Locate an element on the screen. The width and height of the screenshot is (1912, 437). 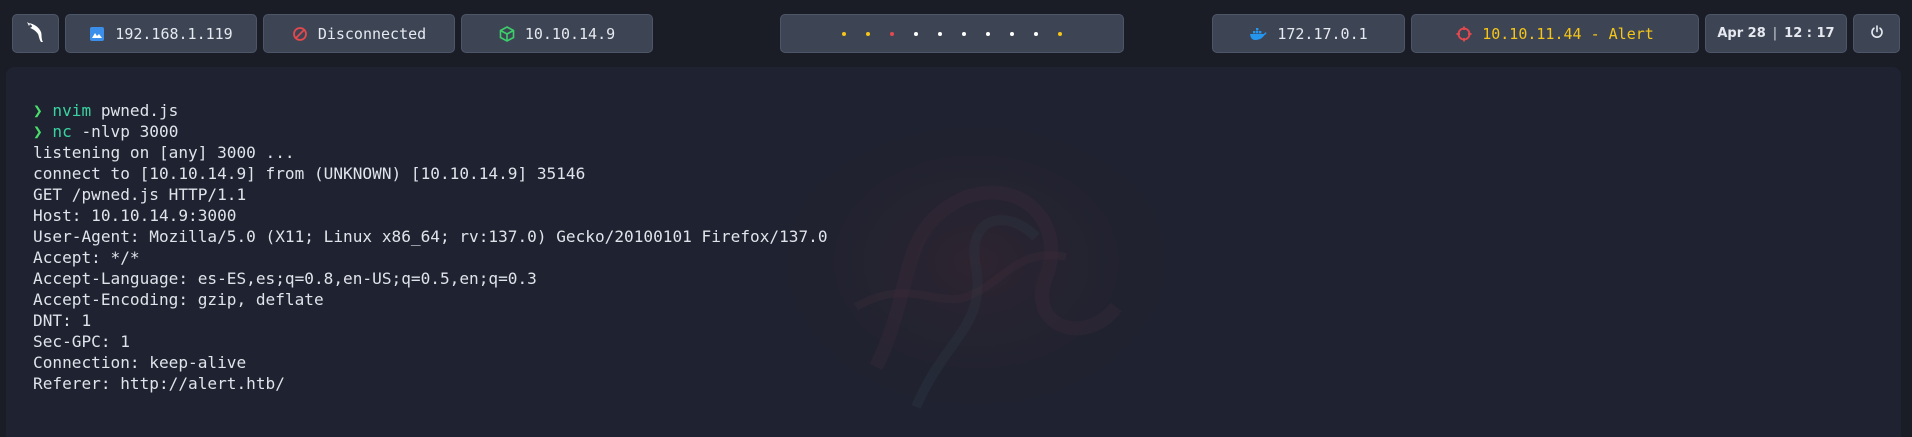
clock-time: 12 : 17 is located at coordinates (1809, 33).